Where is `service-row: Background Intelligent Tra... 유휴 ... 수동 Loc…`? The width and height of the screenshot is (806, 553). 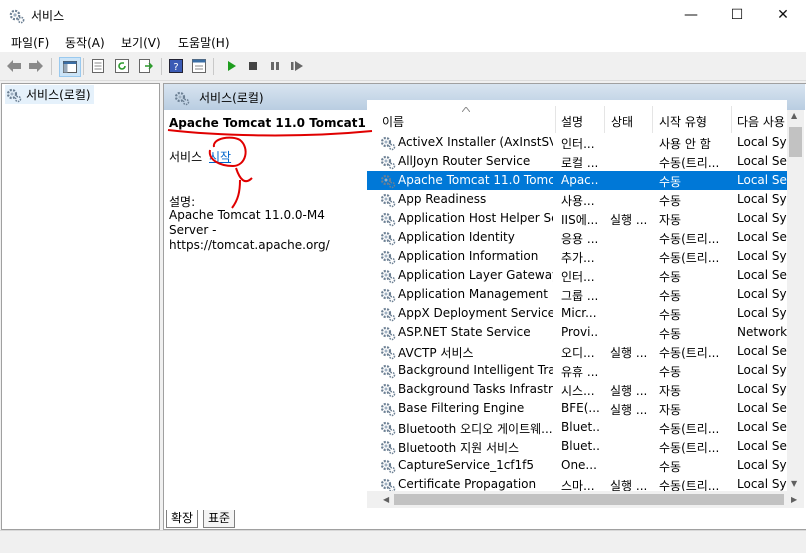 service-row: Background Intelligent Tra... 유휴 ... 수동 Loc… is located at coordinates (577, 370).